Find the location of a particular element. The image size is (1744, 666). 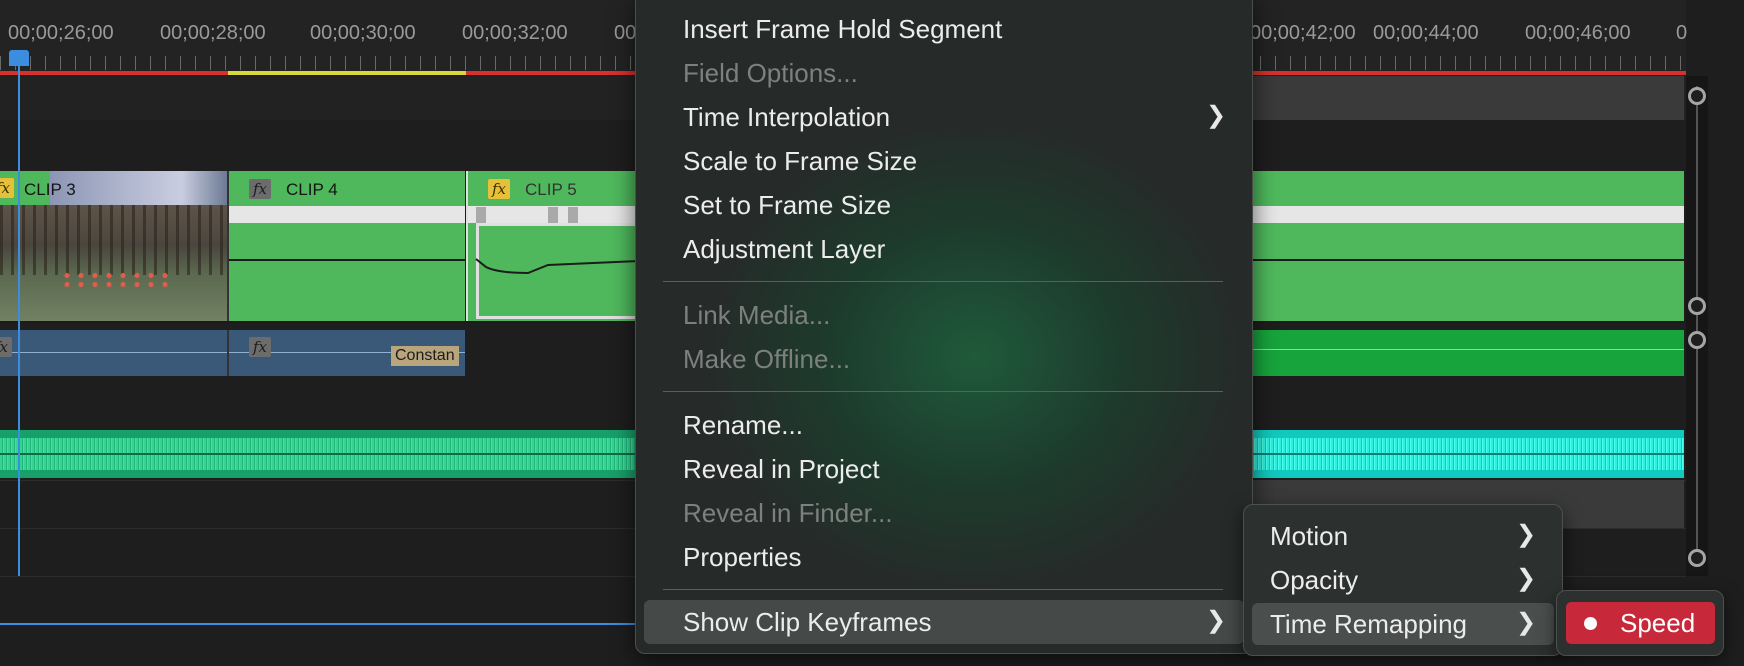

submenu-item-time-remapping: Time Remapping is located at coordinates (1403, 624).